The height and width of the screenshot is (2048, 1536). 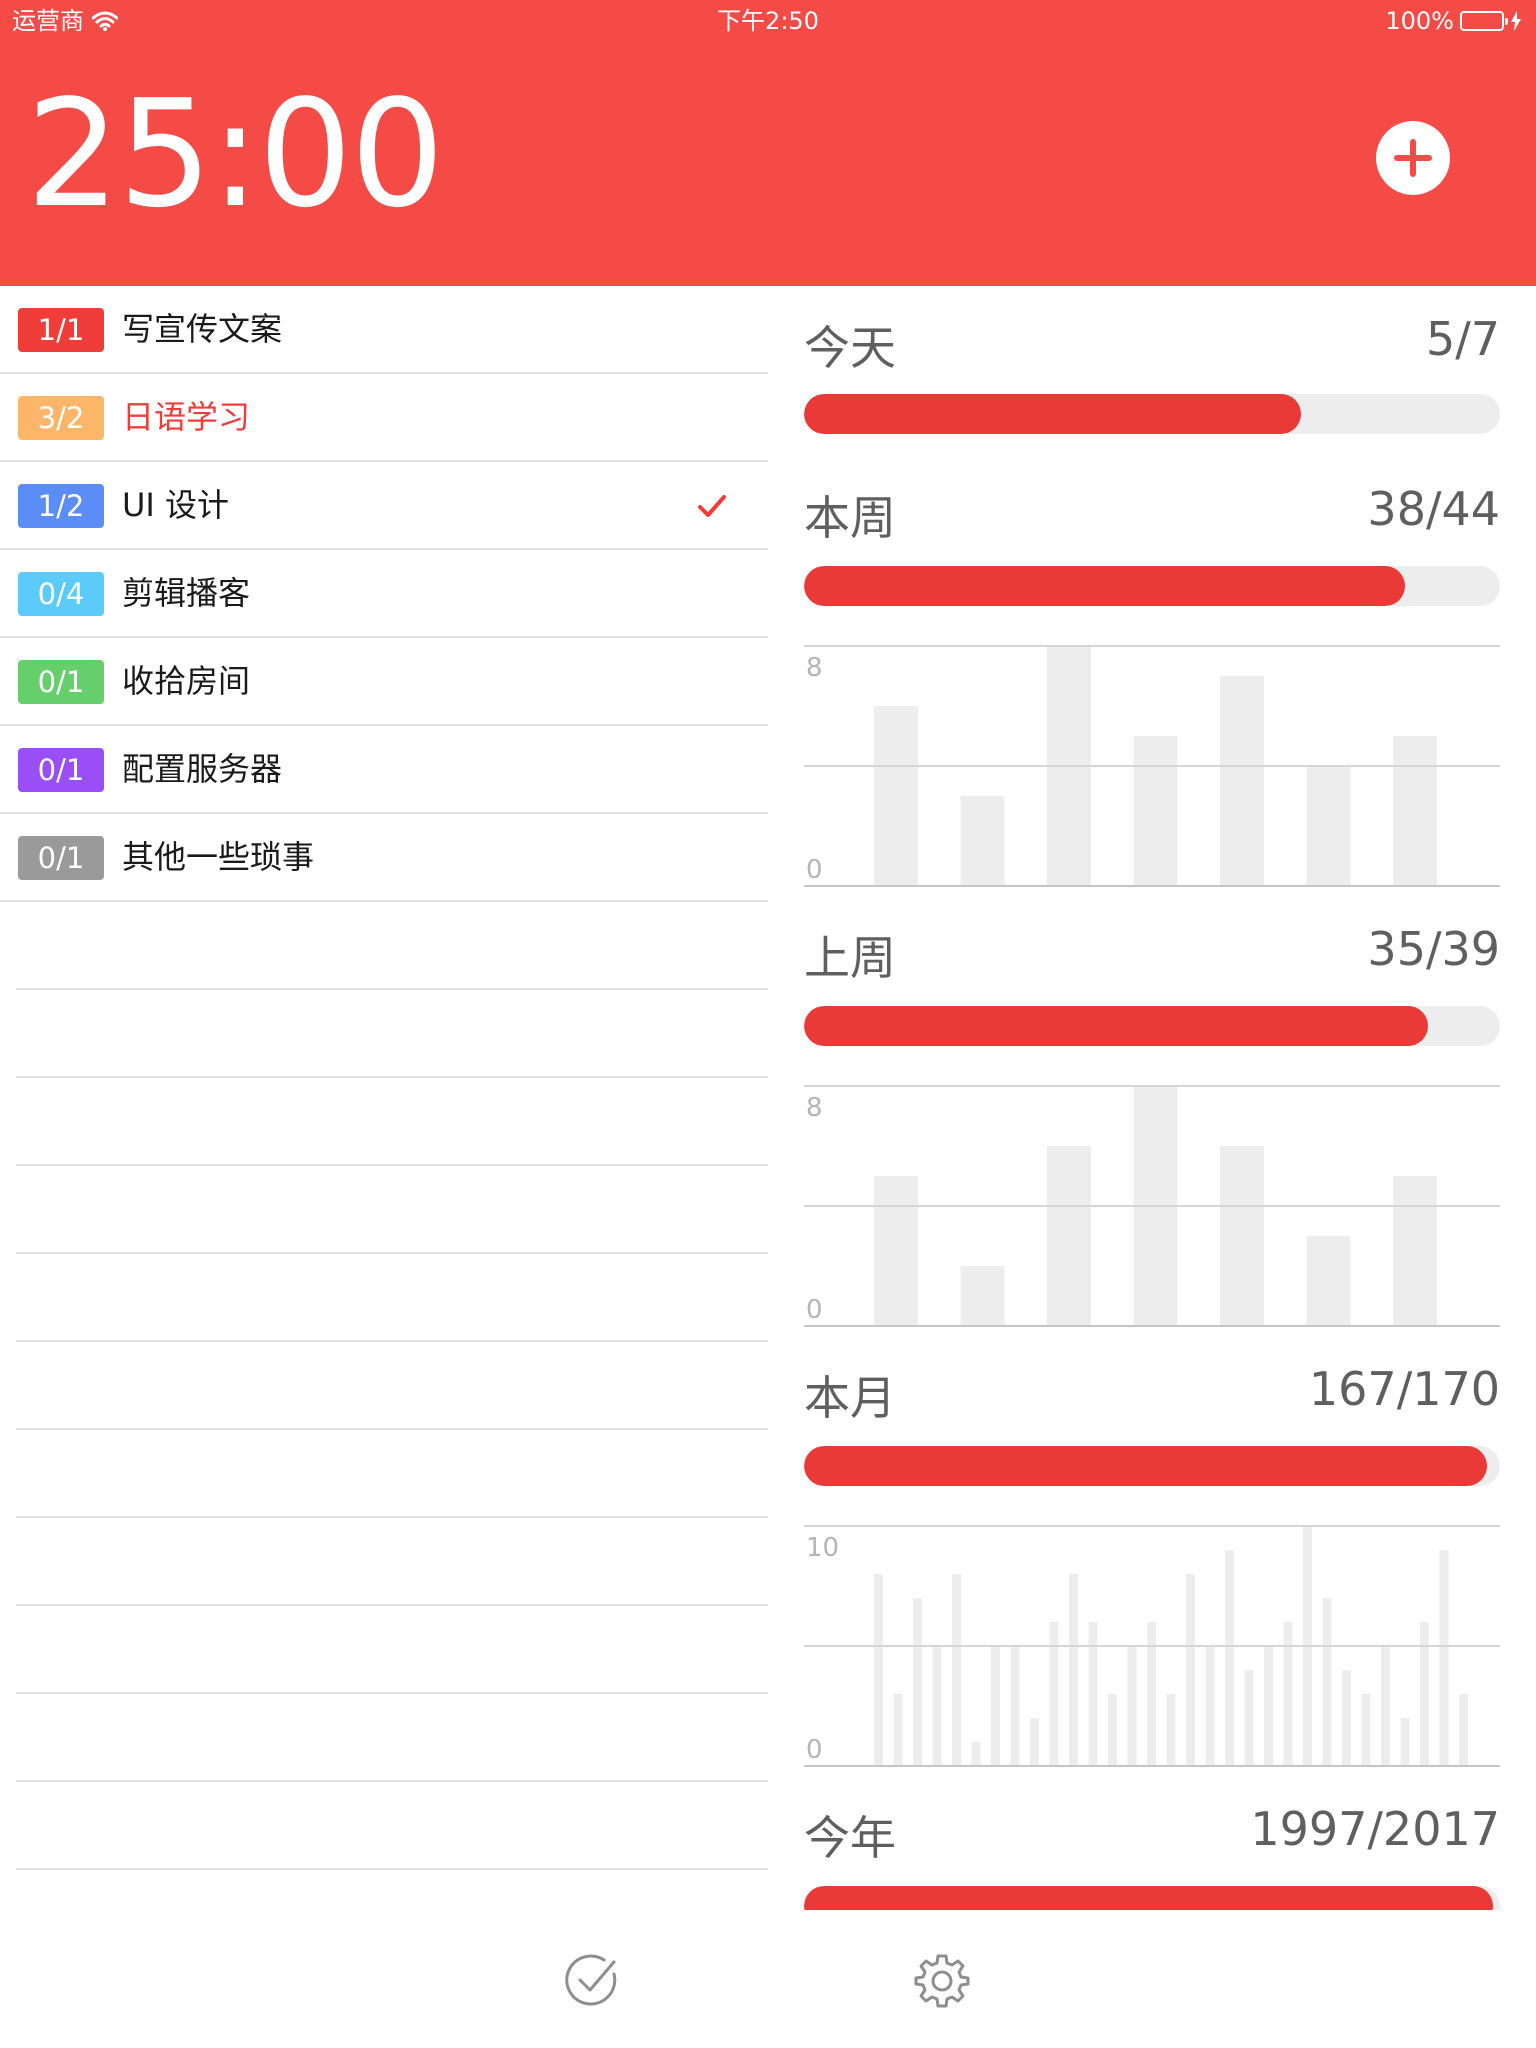 I want to click on header-bar: 运营商 下午2:50 100% 25:00, so click(x=768, y=143).